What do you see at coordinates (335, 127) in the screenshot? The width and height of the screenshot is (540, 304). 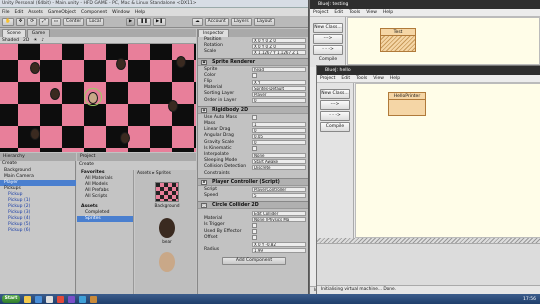 I see `bj2-compile-button: Compile` at bounding box center [335, 127].